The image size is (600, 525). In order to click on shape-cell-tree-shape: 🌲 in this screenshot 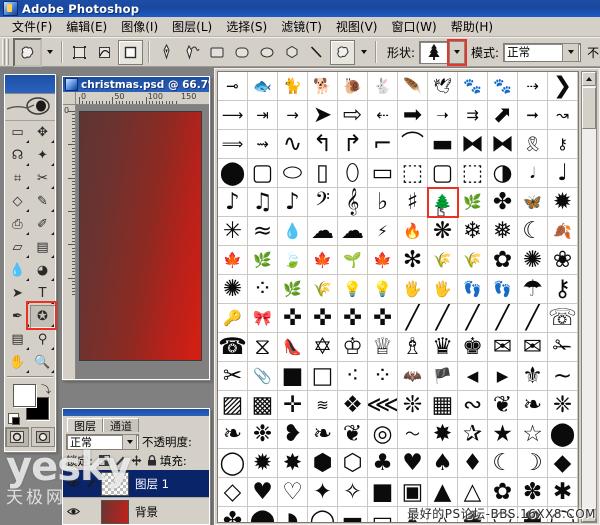, I will do `click(443, 202)`.